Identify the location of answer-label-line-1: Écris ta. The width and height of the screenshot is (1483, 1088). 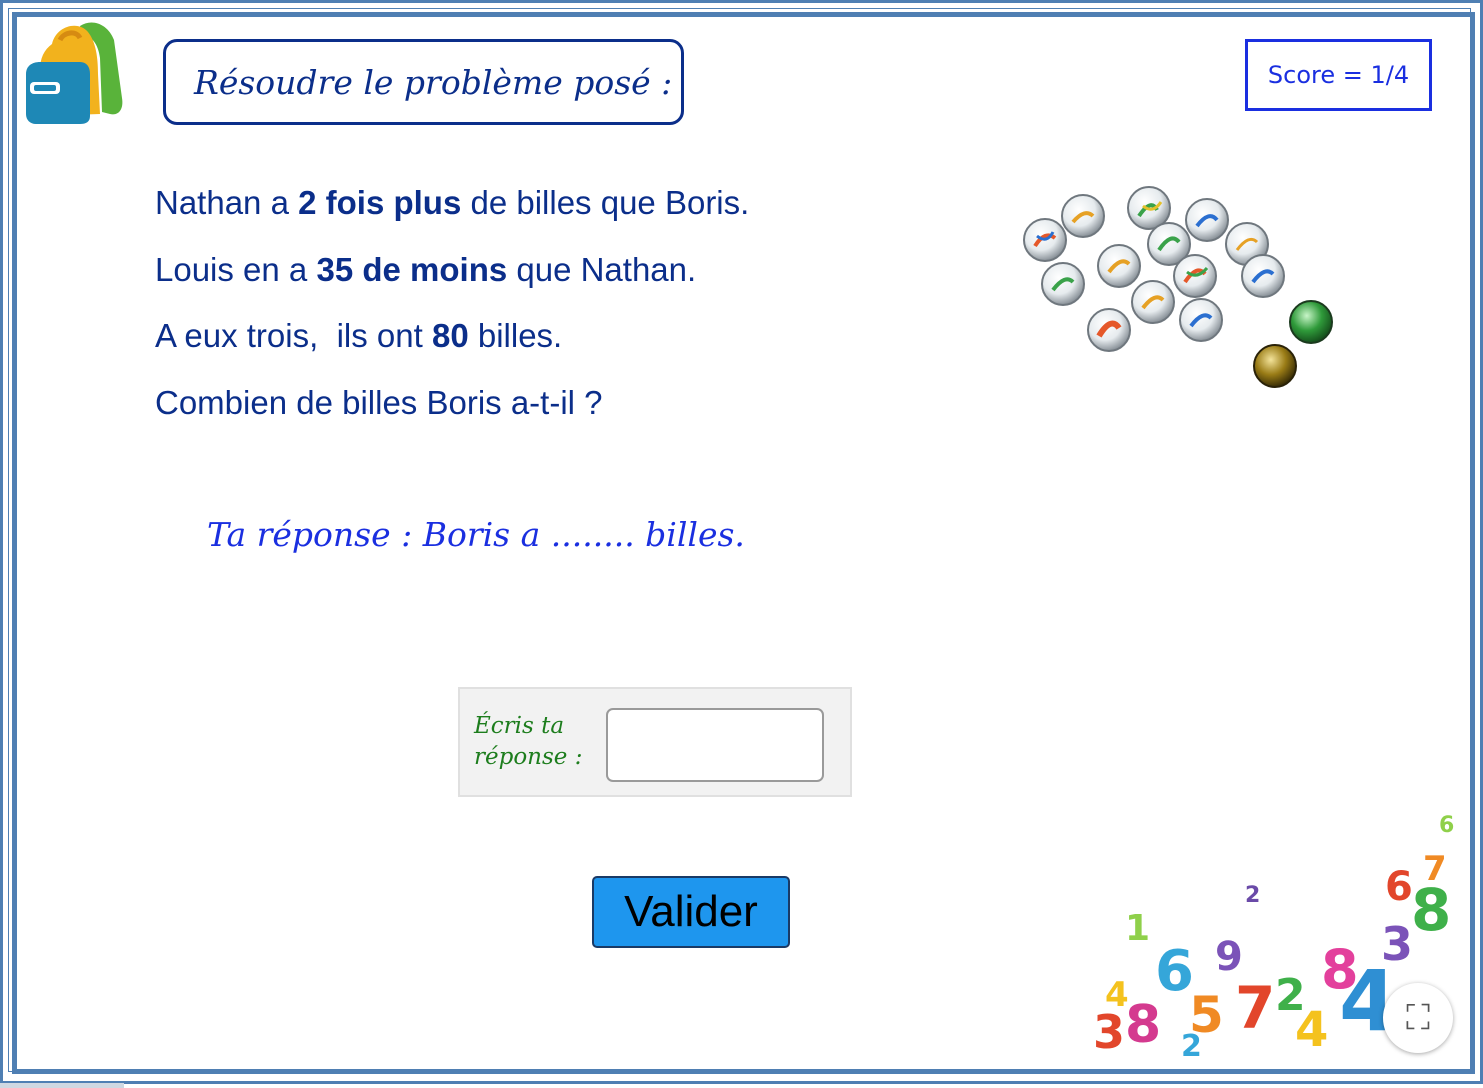
(519, 726).